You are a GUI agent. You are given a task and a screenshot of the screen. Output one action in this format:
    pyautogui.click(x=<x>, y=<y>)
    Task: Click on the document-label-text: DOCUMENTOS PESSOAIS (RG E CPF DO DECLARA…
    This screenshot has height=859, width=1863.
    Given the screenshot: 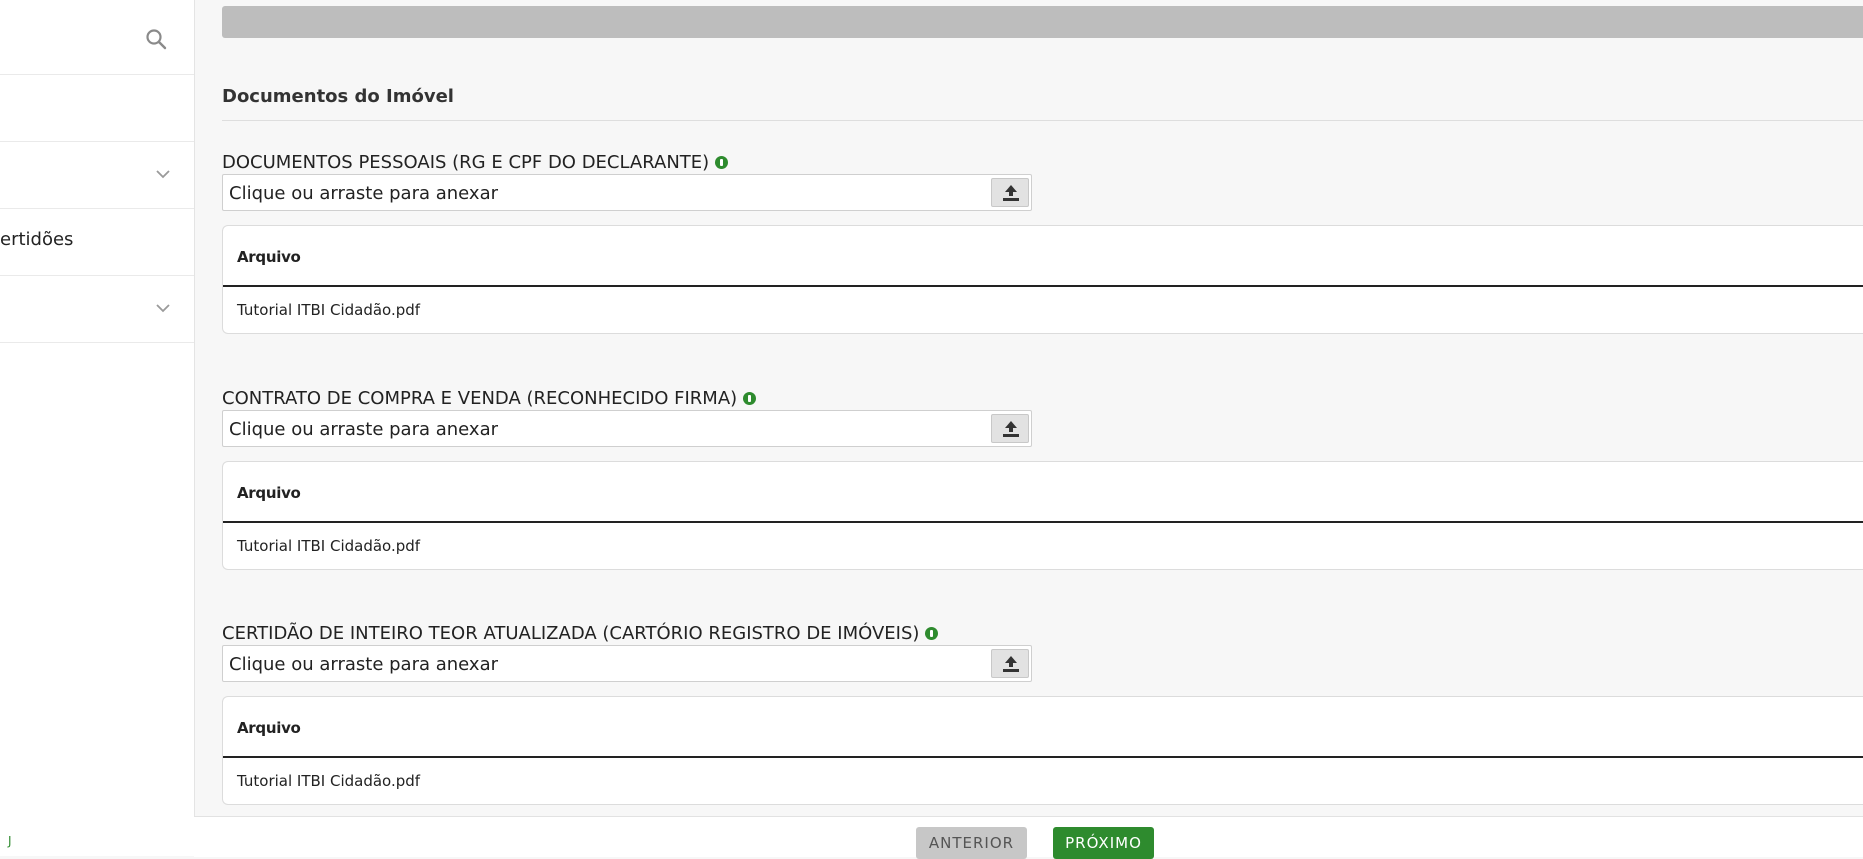 What is the action you would take?
    pyautogui.click(x=466, y=162)
    